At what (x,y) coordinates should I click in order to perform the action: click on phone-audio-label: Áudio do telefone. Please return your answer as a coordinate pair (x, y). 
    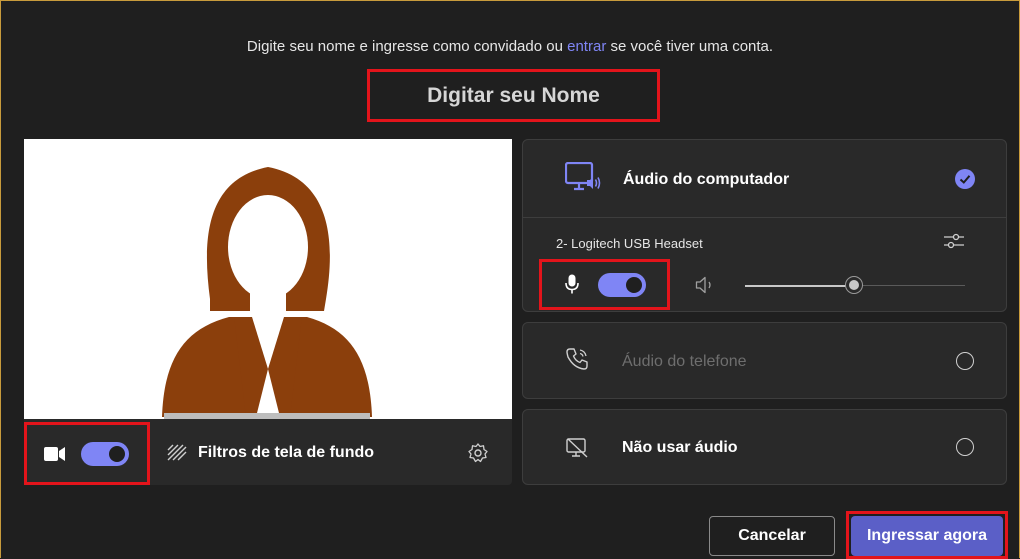
    Looking at the image, I should click on (684, 361).